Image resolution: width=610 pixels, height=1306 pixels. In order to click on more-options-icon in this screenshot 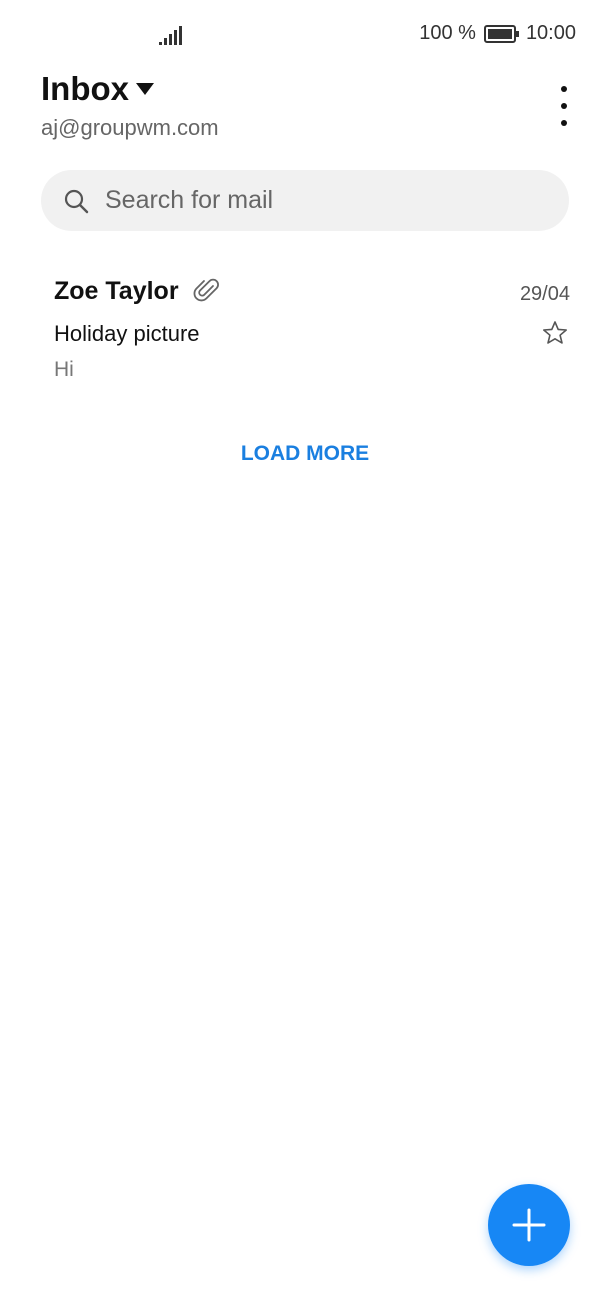, I will do `click(564, 106)`.